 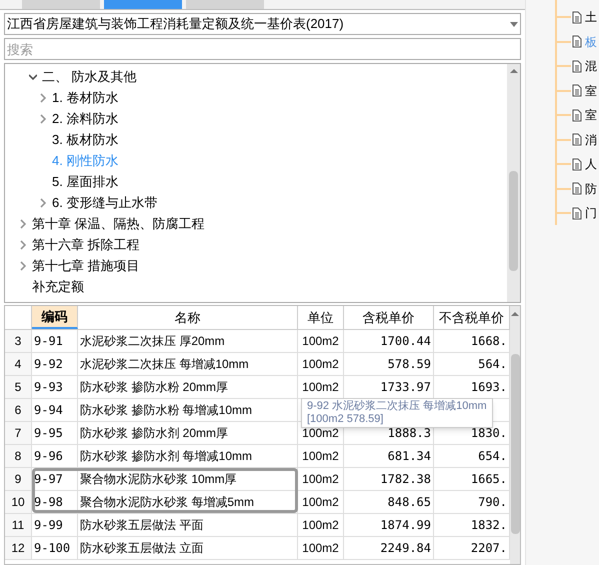 What do you see at coordinates (188, 387) in the screenshot?
I see `table-cell: 防水砂浆 掺防水粉 20mm厚` at bounding box center [188, 387].